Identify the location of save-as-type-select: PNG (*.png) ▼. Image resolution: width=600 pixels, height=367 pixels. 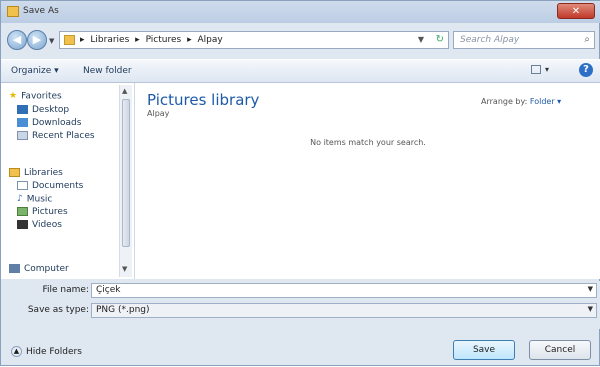
(344, 310).